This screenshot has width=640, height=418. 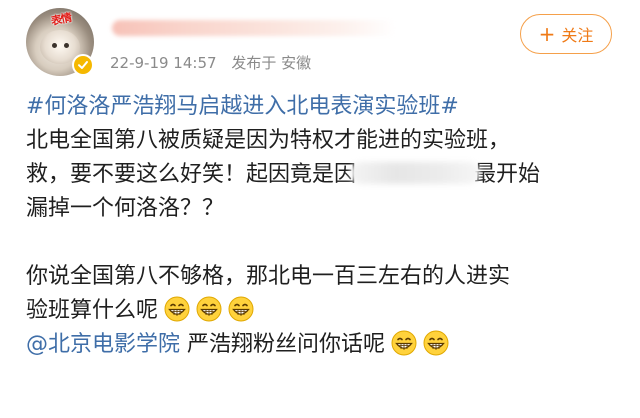 I want to click on post-text-line: 北电全国第八被质疑是因为特权才能进的实验班，, so click(x=268, y=140).